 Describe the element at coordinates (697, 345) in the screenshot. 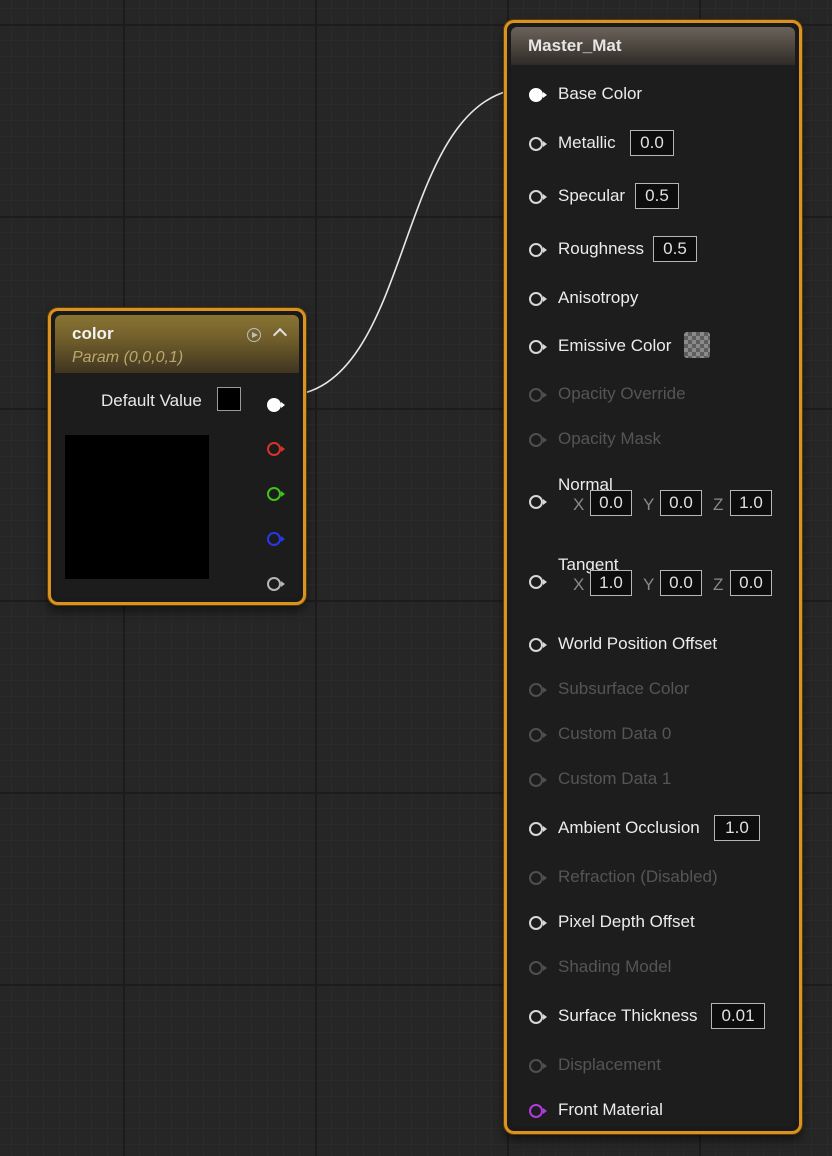

I see `emissive-color-checker-swatch` at that location.